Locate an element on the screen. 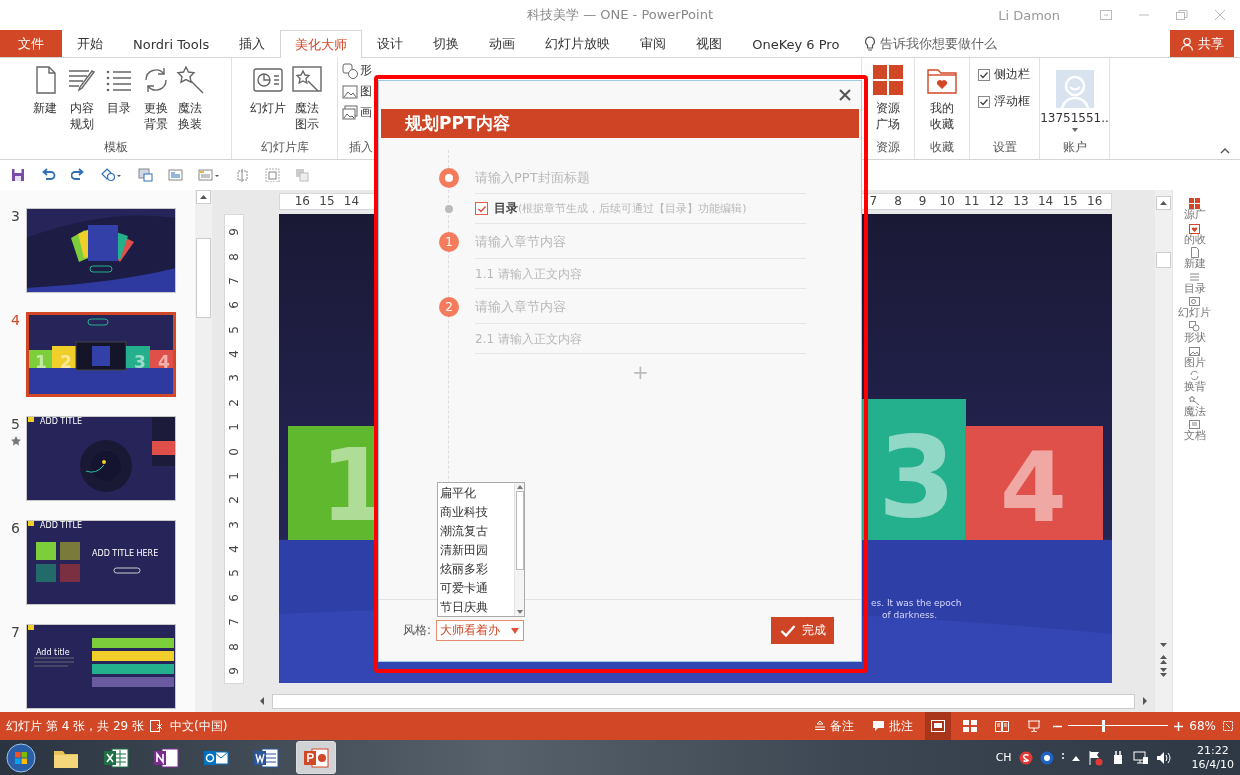  group-label: 设置 is located at coordinates (1004, 147).